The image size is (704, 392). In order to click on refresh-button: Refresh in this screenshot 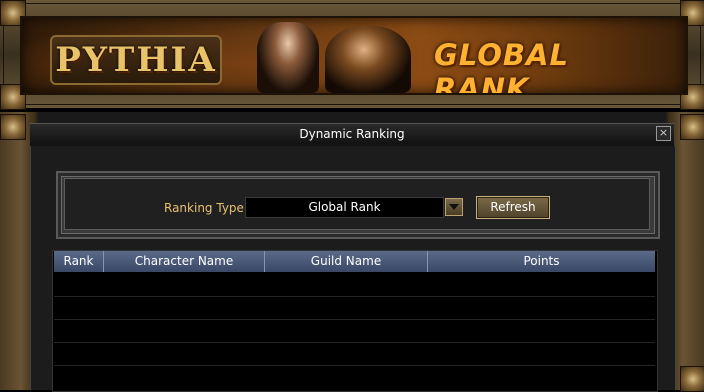, I will do `click(513, 207)`.